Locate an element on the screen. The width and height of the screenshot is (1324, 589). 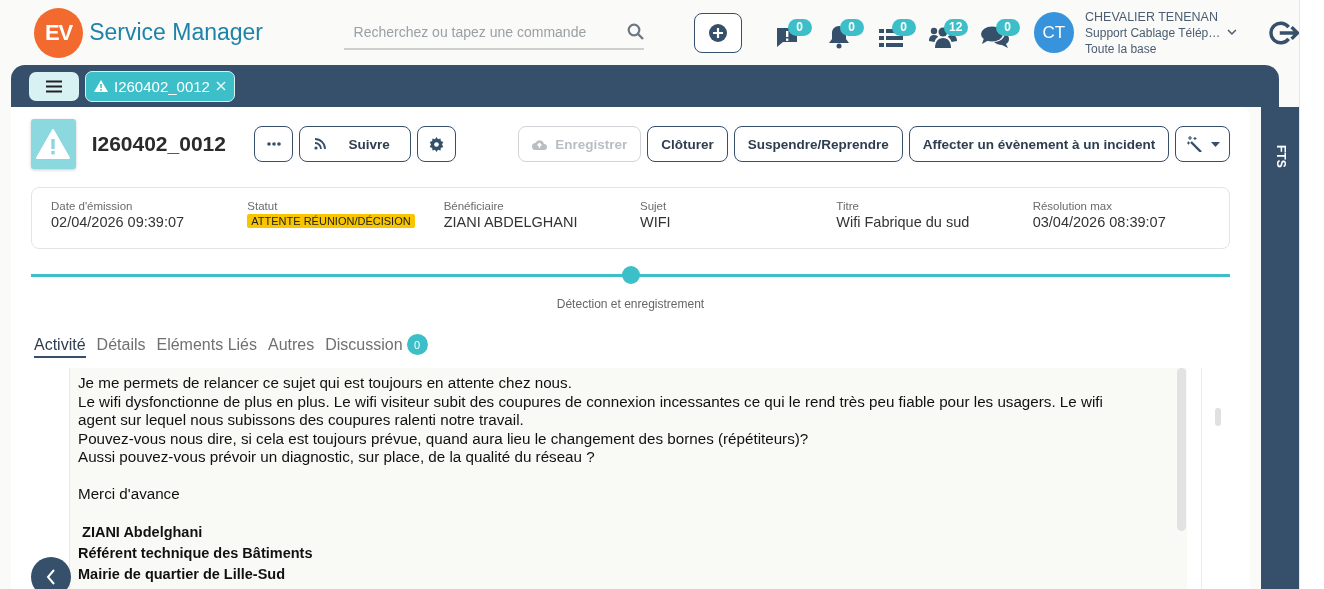
message-text: Je me permets de relancer ce sujet qui est toujours en attente chez nous. is located at coordinates (325, 383).